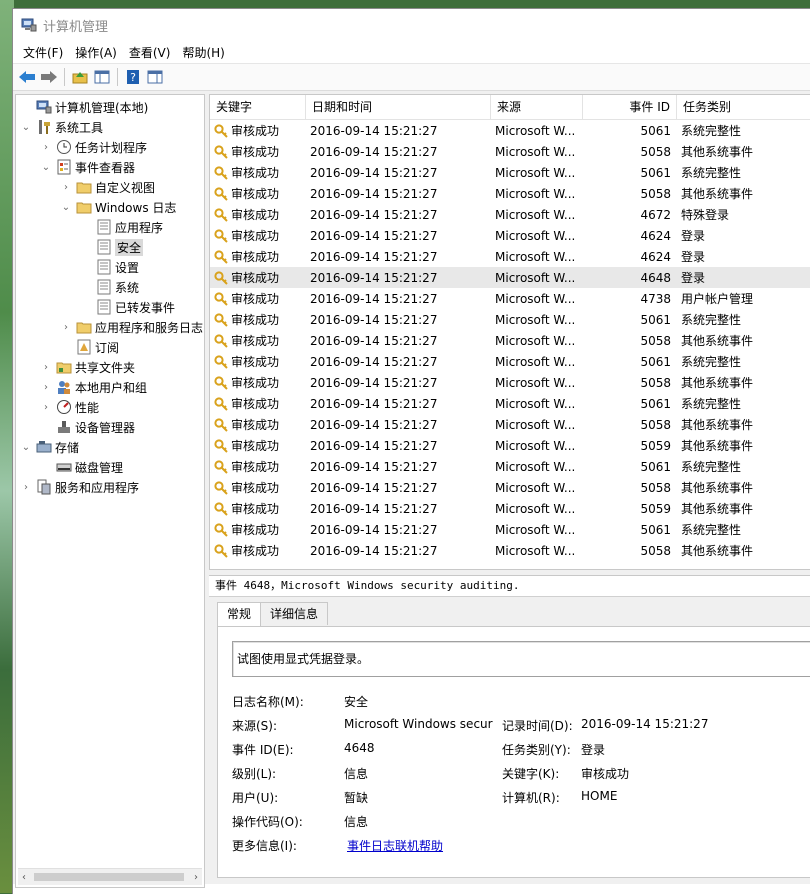  I want to click on forward-button, so click(49, 77).